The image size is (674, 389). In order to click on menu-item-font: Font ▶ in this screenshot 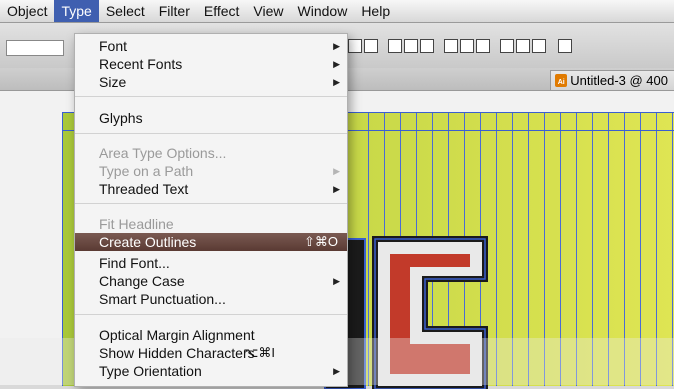, I will do `click(211, 46)`.